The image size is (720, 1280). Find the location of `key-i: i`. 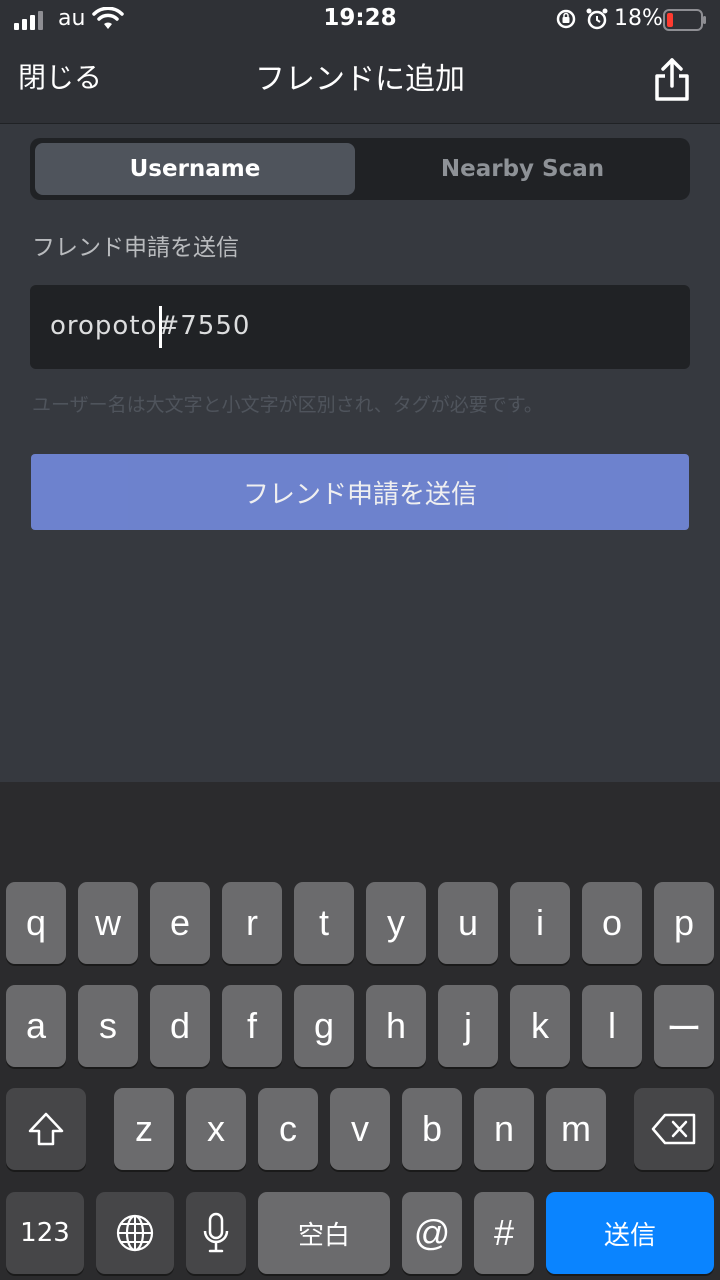

key-i: i is located at coordinates (540, 923).